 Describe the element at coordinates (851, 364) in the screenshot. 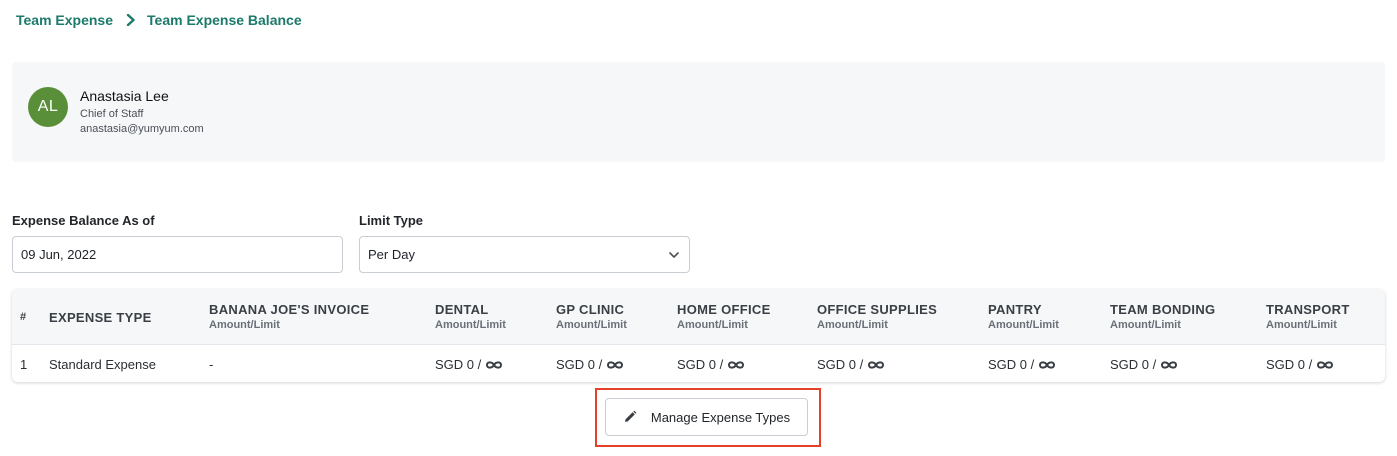

I see `cell-office-supplies: SGD 0 /` at that location.